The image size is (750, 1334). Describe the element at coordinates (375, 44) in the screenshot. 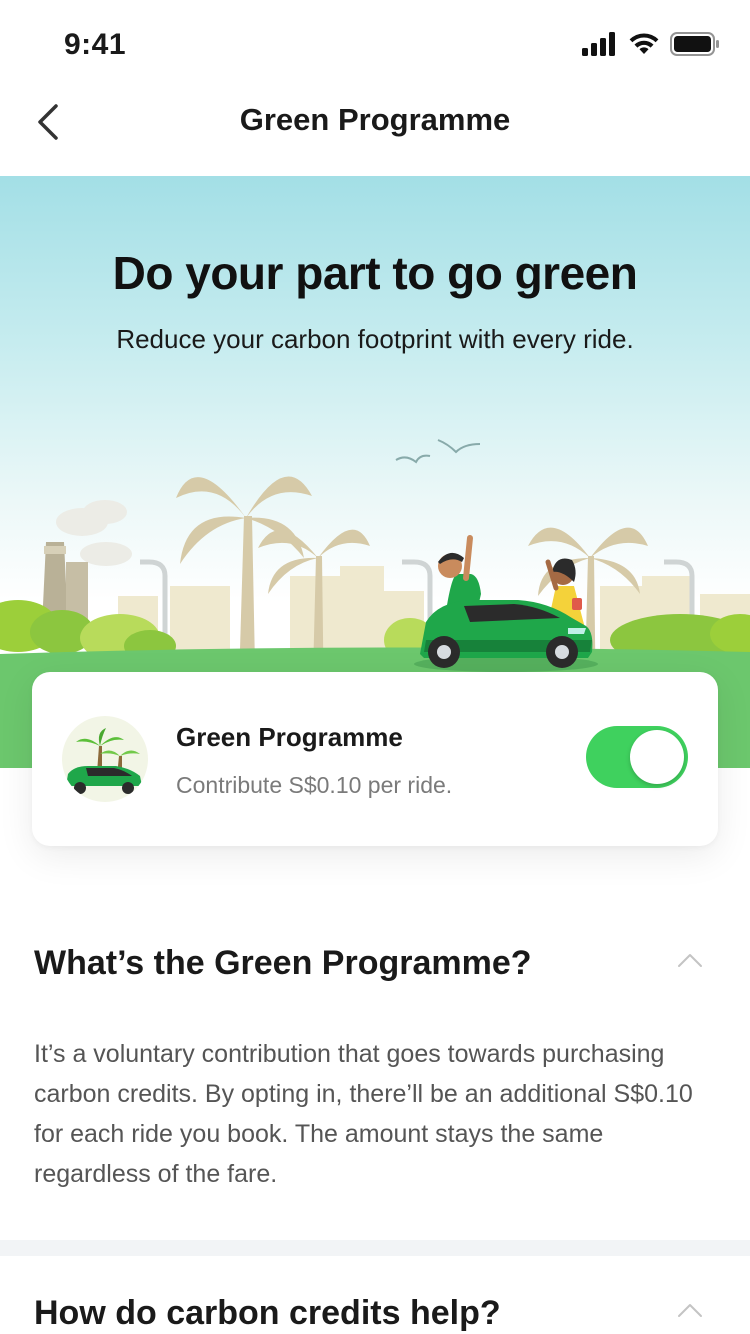

I see `status-bar: 9:41` at that location.